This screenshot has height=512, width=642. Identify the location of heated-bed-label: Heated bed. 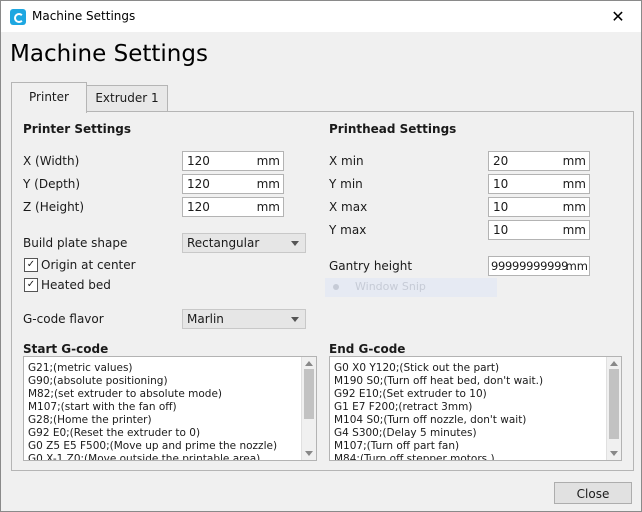
(76, 285).